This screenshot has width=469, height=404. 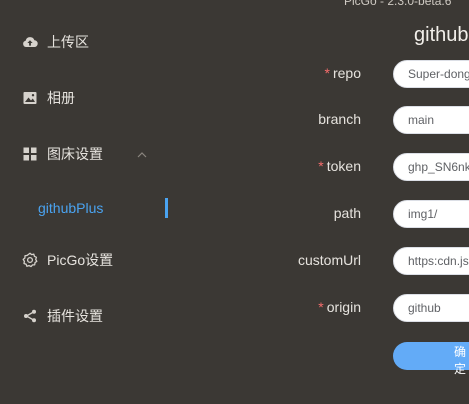 I want to click on confirm-button: 确定, so click(x=431, y=359).